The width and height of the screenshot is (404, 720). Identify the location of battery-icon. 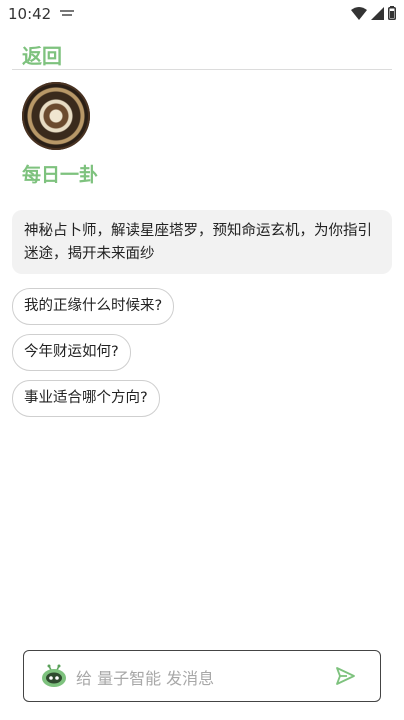
(392, 13).